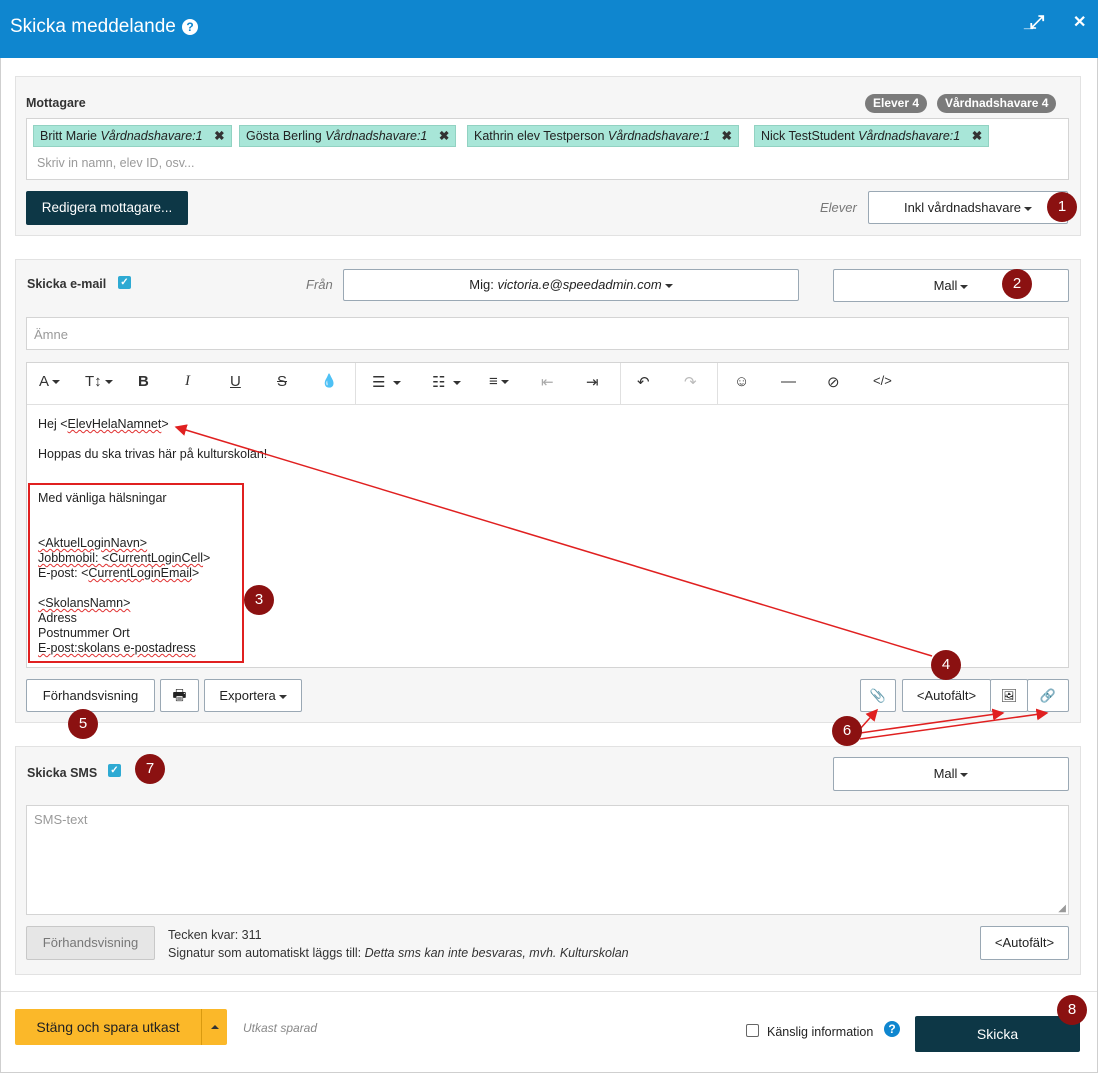 The image size is (1098, 1073). Describe the element at coordinates (1072, 1010) in the screenshot. I see `annotation-marker: 8` at that location.